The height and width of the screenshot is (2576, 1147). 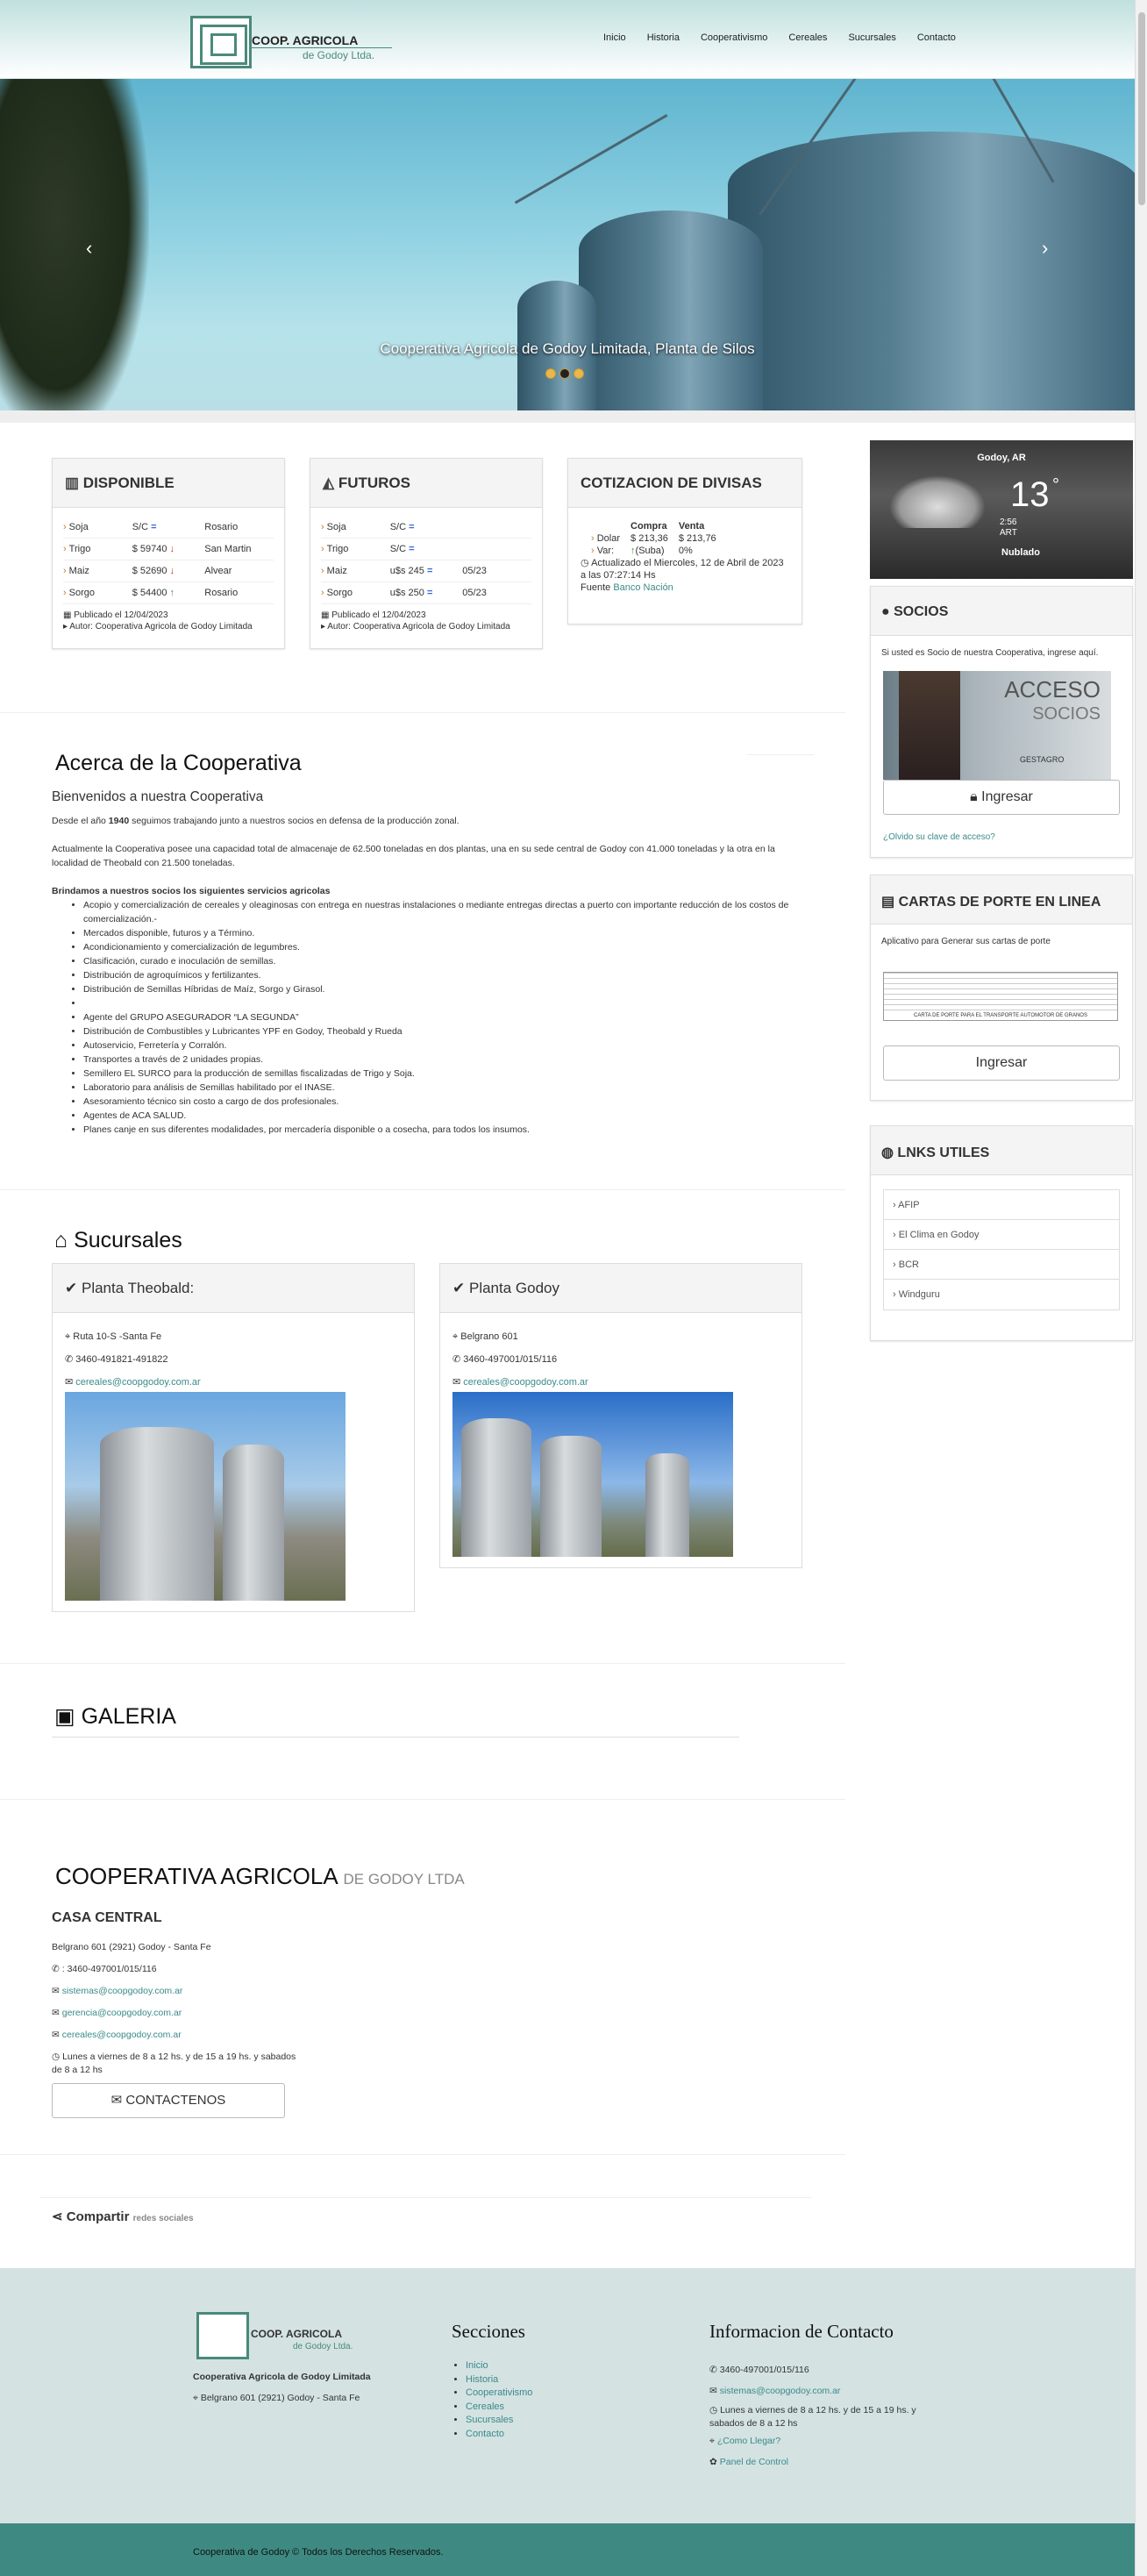 What do you see at coordinates (1001, 1265) in the screenshot?
I see `link-bcr: › BCR` at bounding box center [1001, 1265].